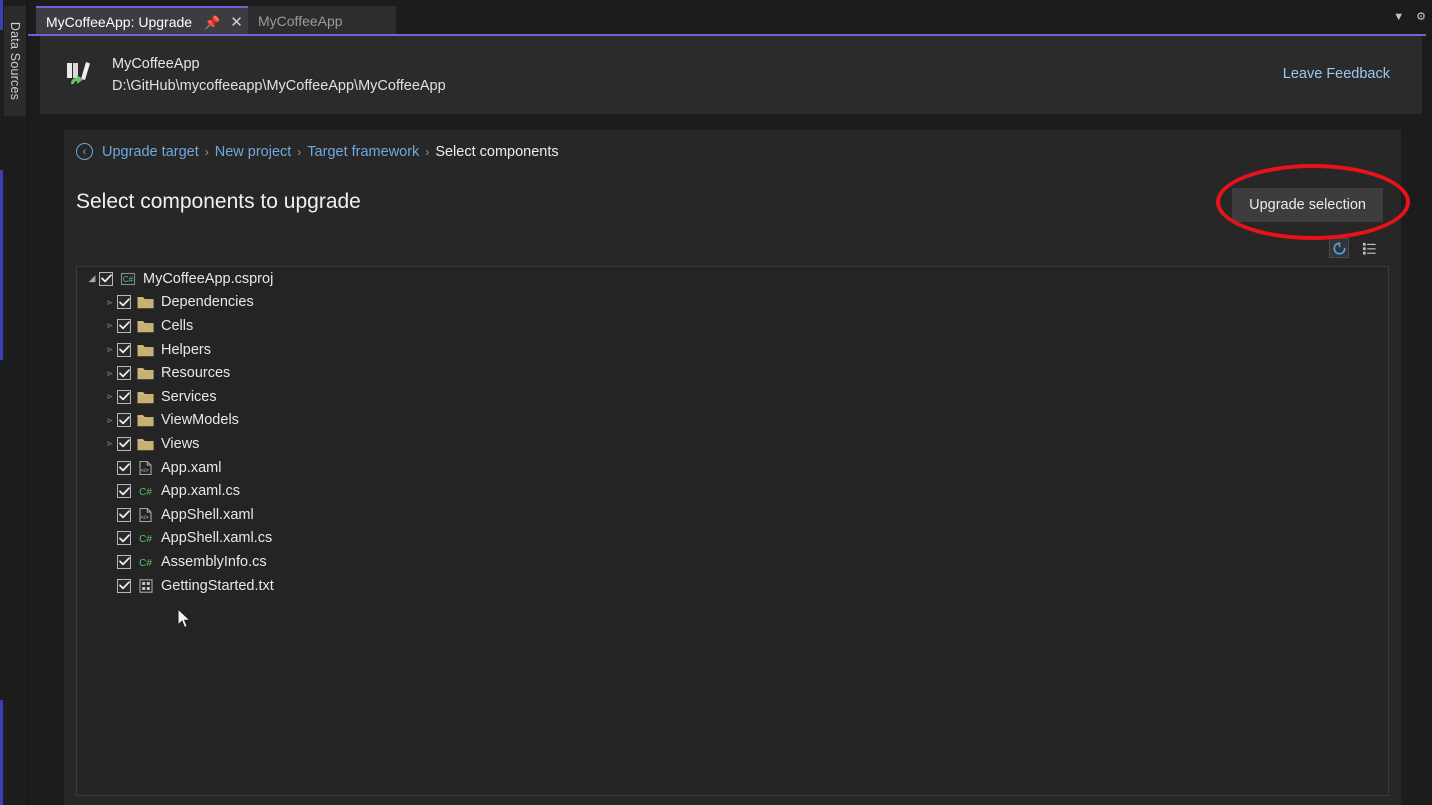 The width and height of the screenshot is (1432, 805). Describe the element at coordinates (1354, 248) in the screenshot. I see `tree-toolbar` at that location.